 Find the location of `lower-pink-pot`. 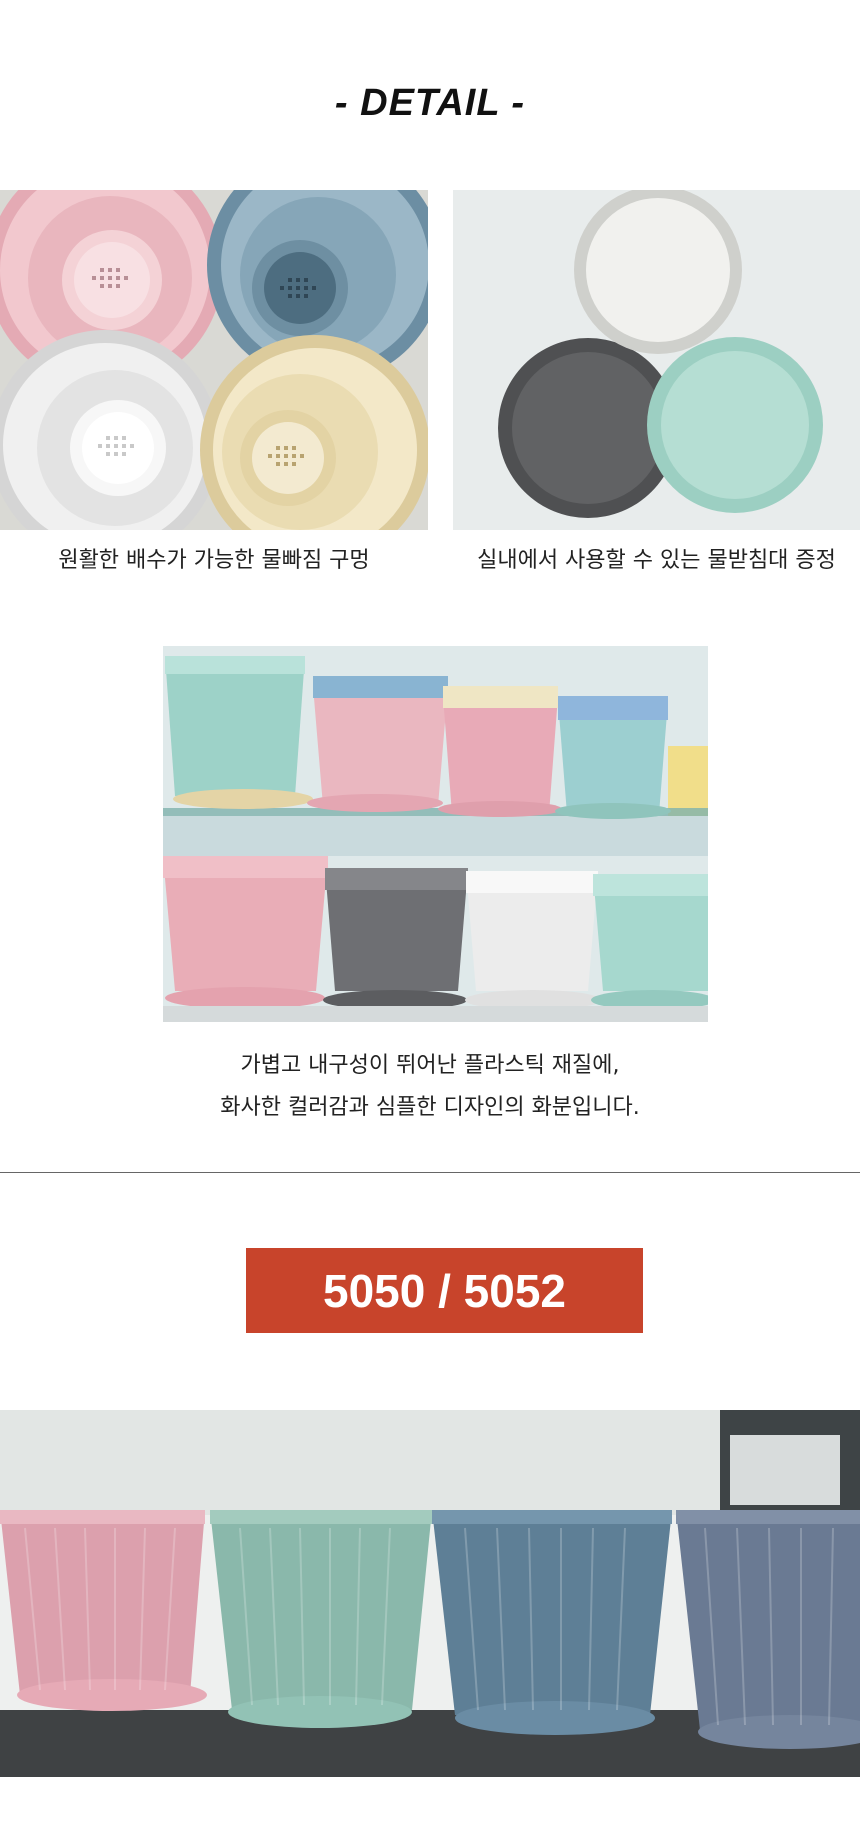

lower-pink-pot is located at coordinates (245, 923).